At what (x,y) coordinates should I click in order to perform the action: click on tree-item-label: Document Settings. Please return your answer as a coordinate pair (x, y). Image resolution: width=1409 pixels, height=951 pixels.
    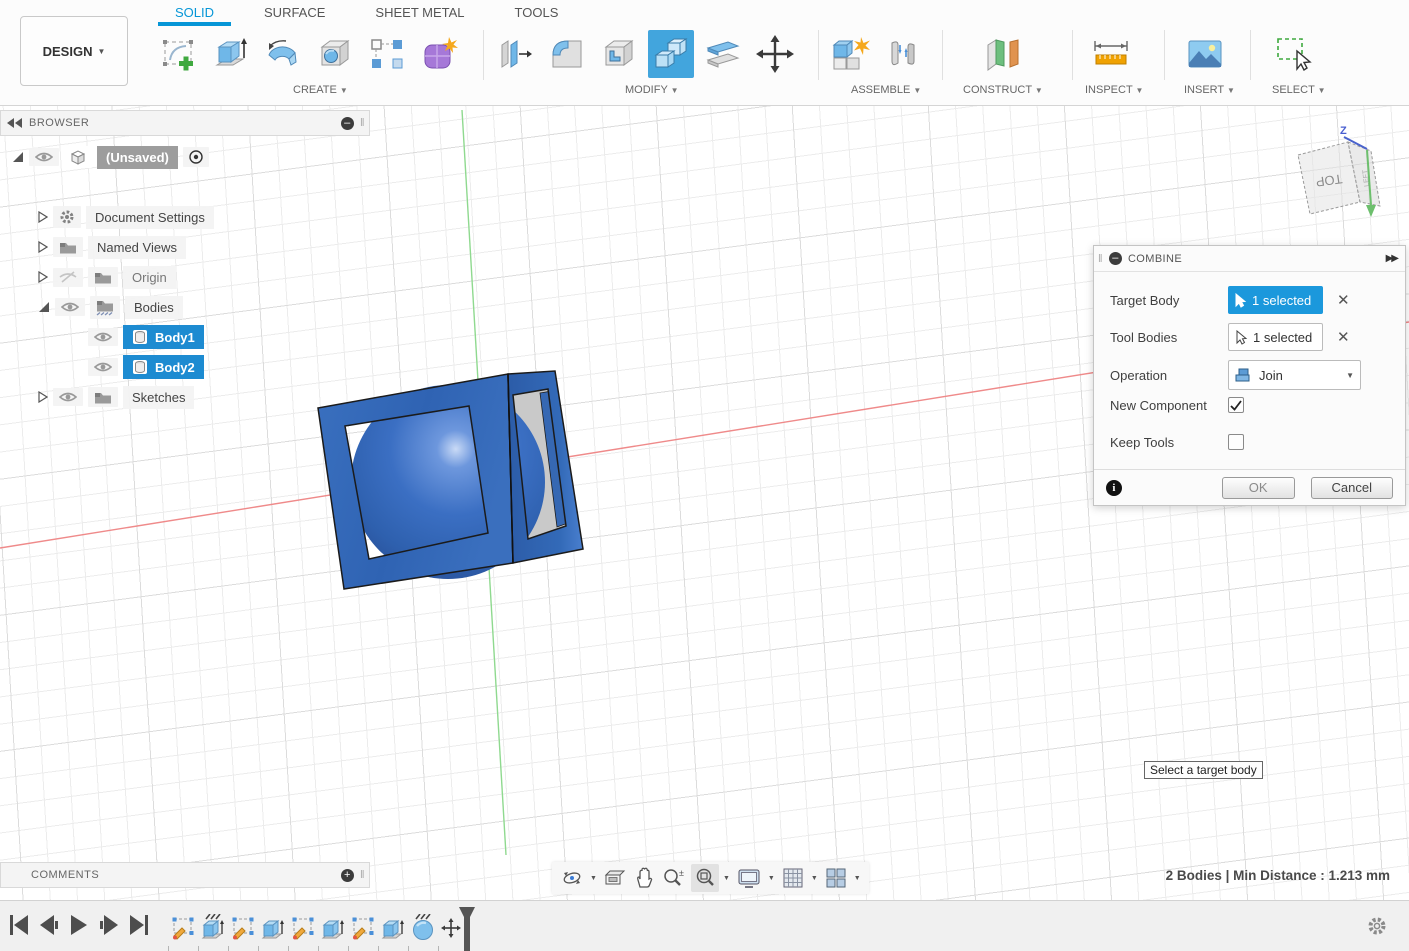
    Looking at the image, I should click on (150, 217).